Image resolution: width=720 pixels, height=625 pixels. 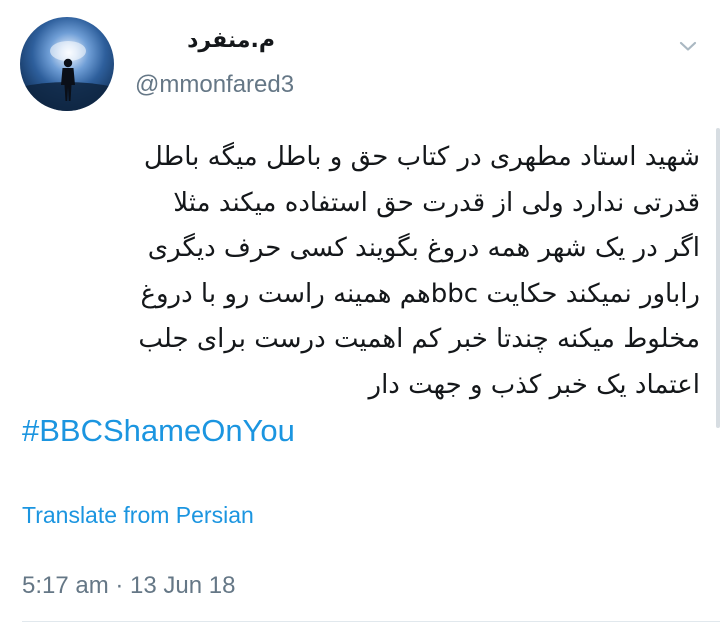 I want to click on divider, so click(x=371, y=621).